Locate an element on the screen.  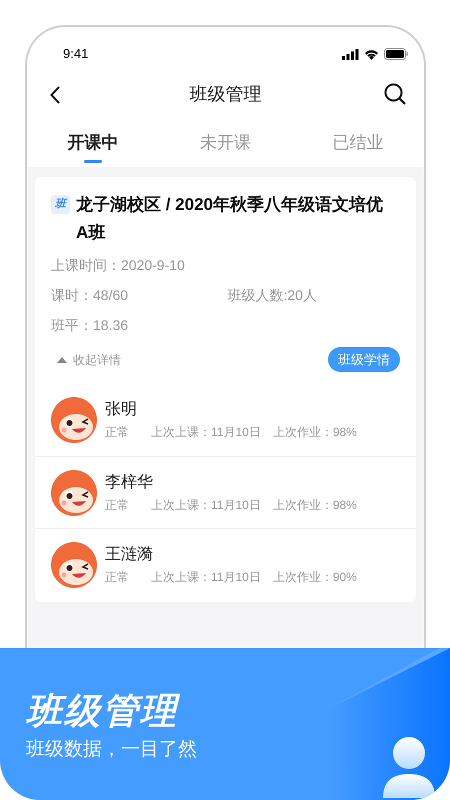
student-row: 张明 正常 上次上课：11月10日 上次作业：98% is located at coordinates (225, 420).